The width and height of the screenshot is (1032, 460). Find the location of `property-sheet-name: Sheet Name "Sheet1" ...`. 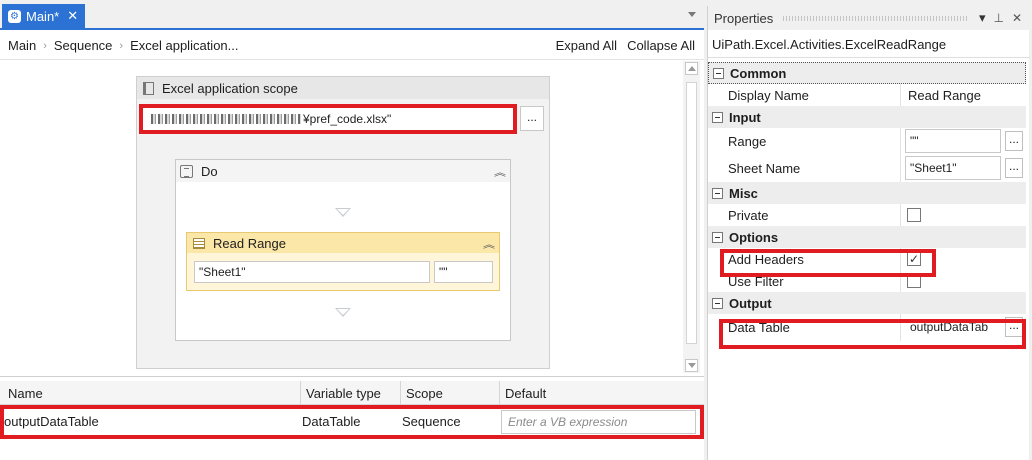

property-sheet-name: Sheet Name "Sheet1" ... is located at coordinates (874, 168).